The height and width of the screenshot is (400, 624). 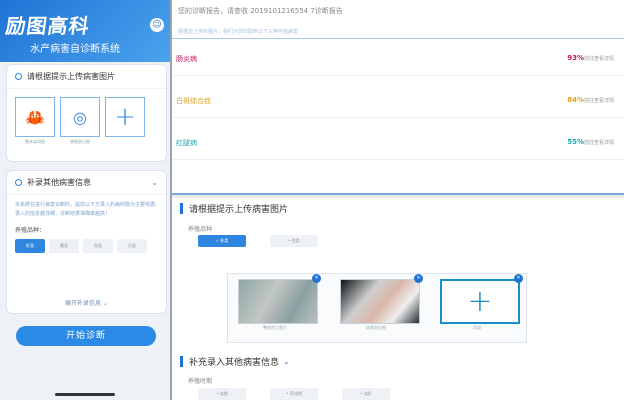 What do you see at coordinates (80, 141) in the screenshot?
I see `thumb-label: 病害部位图` at bounding box center [80, 141].